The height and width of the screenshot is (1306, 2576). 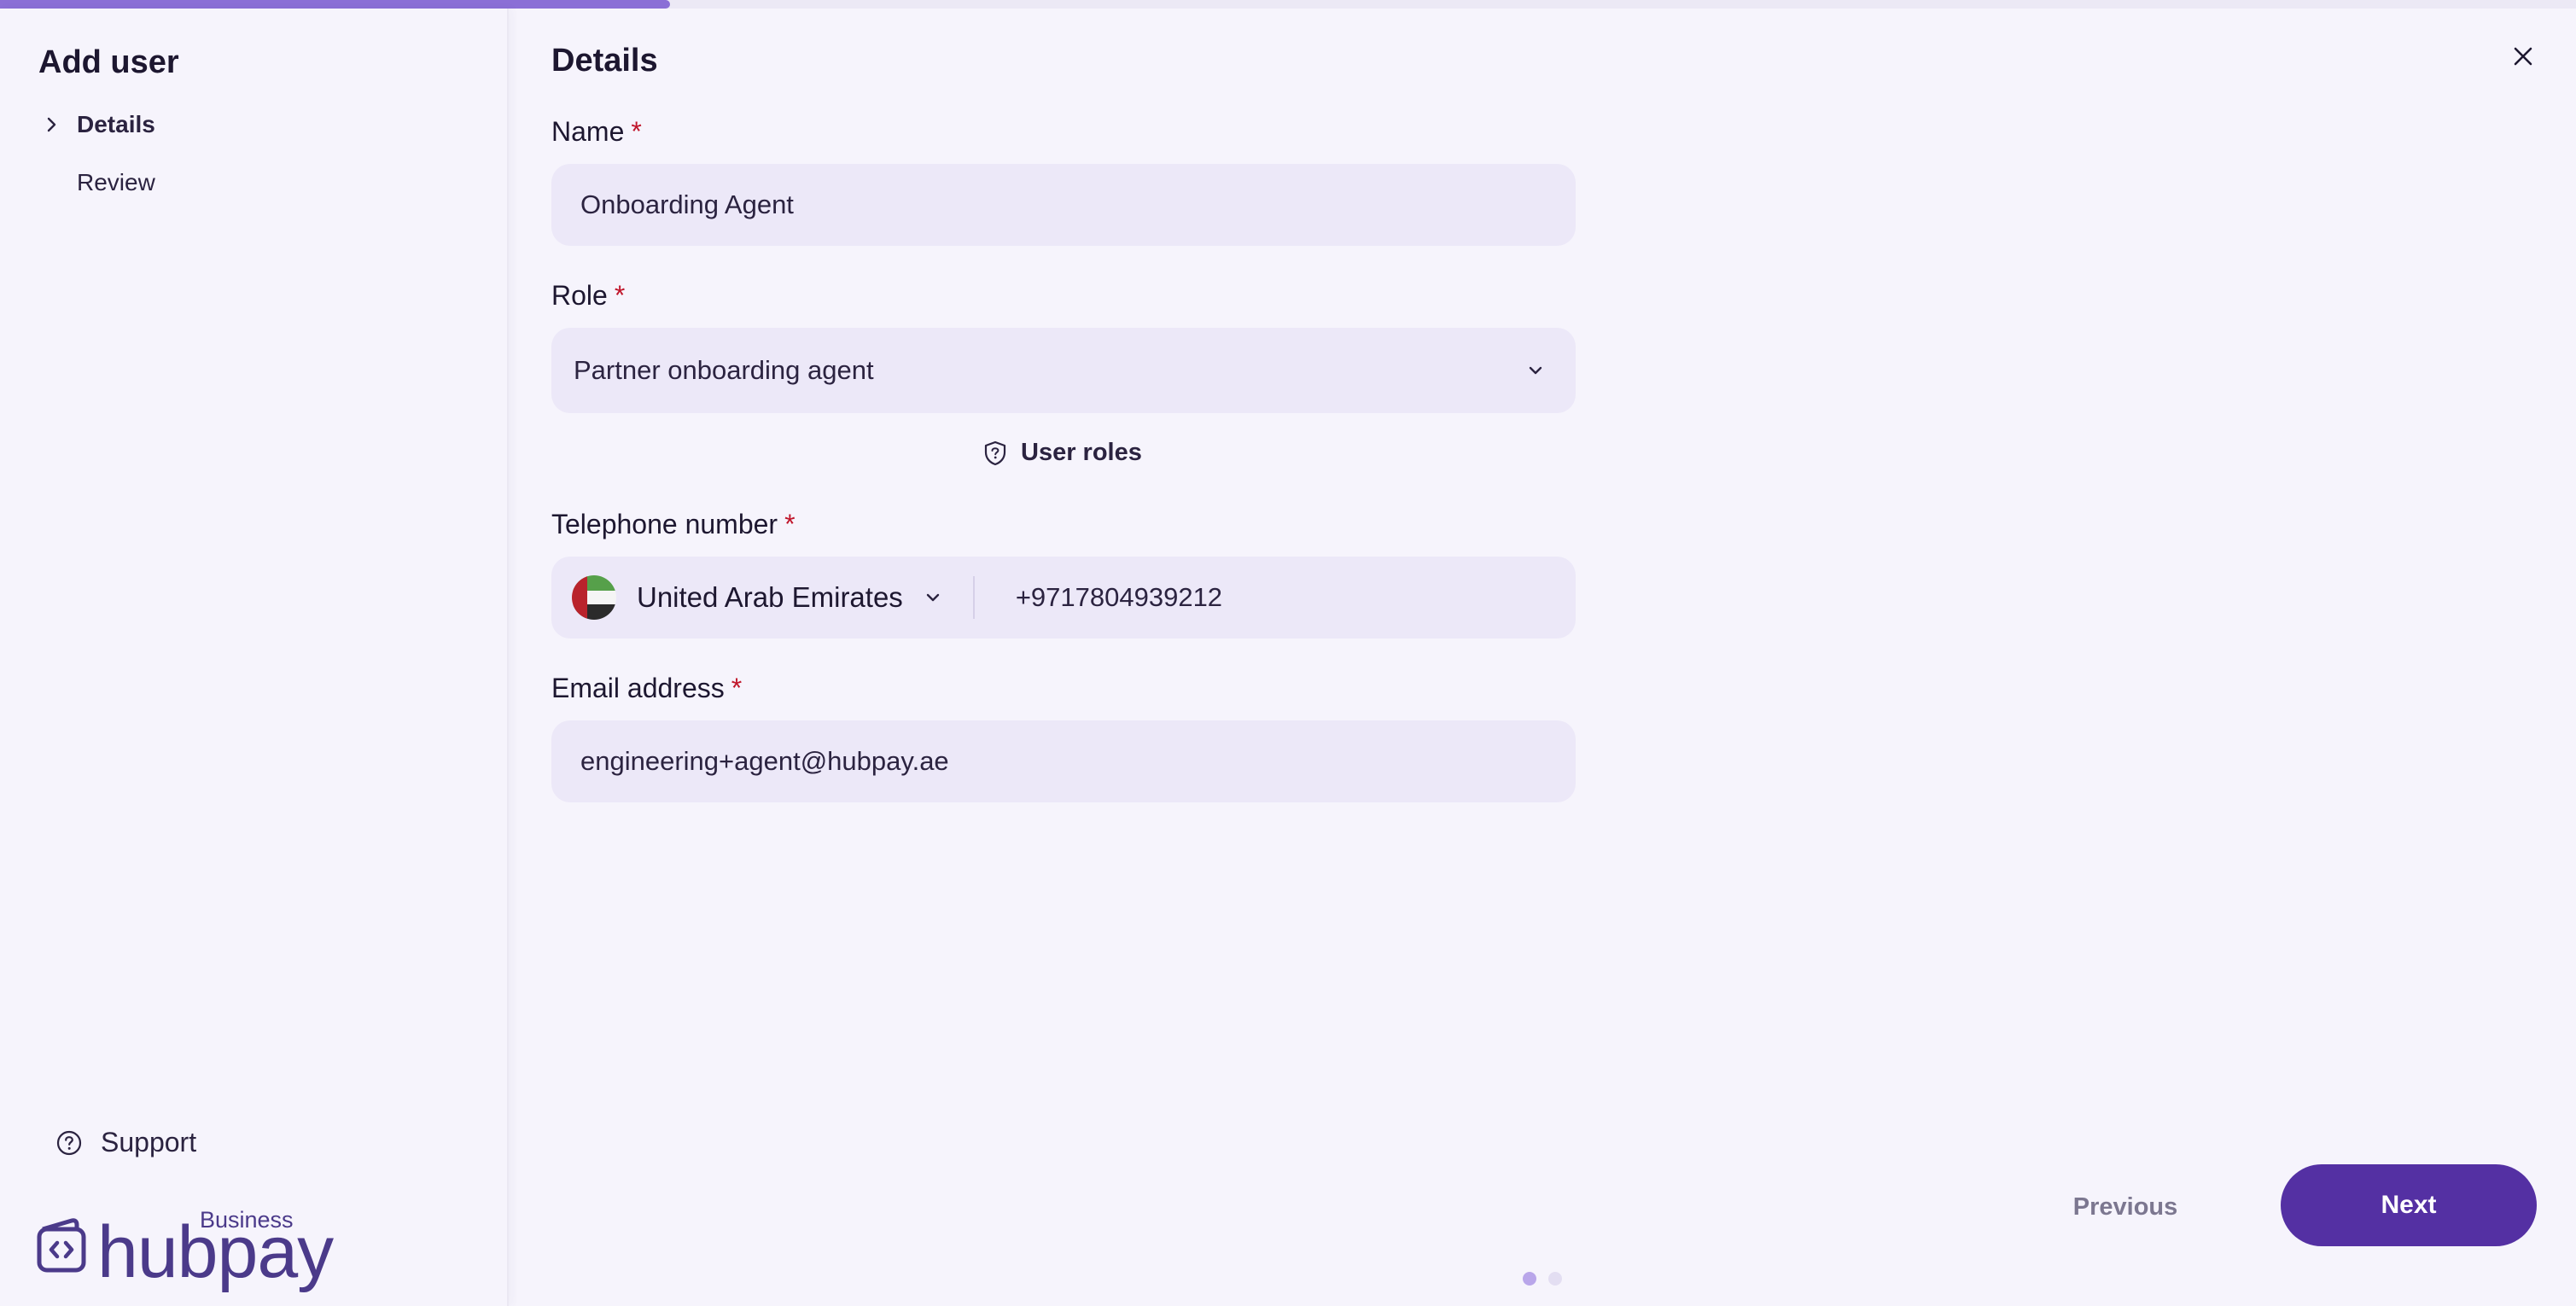 What do you see at coordinates (61, 1245) in the screenshot?
I see `hubpay-logo-icon` at bounding box center [61, 1245].